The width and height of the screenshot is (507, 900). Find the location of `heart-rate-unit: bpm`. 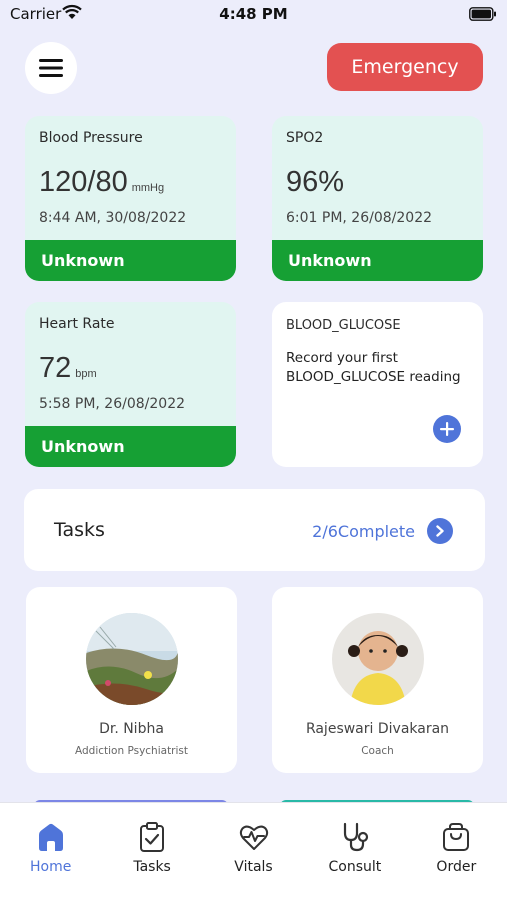

heart-rate-unit: bpm is located at coordinates (86, 374).